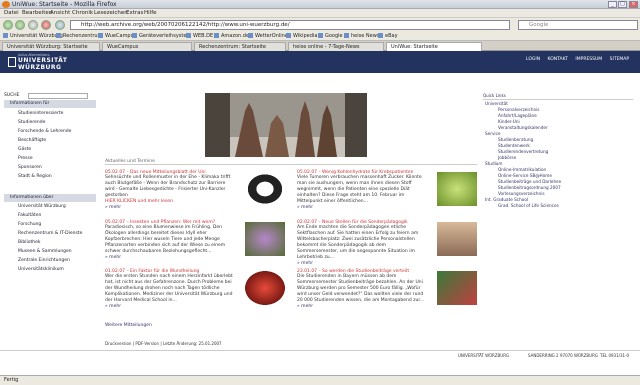 This screenshot has height=385, width=640. What do you see at coordinates (514, 145) in the screenshot?
I see `quick-link: Studentenwerk` at bounding box center [514, 145].